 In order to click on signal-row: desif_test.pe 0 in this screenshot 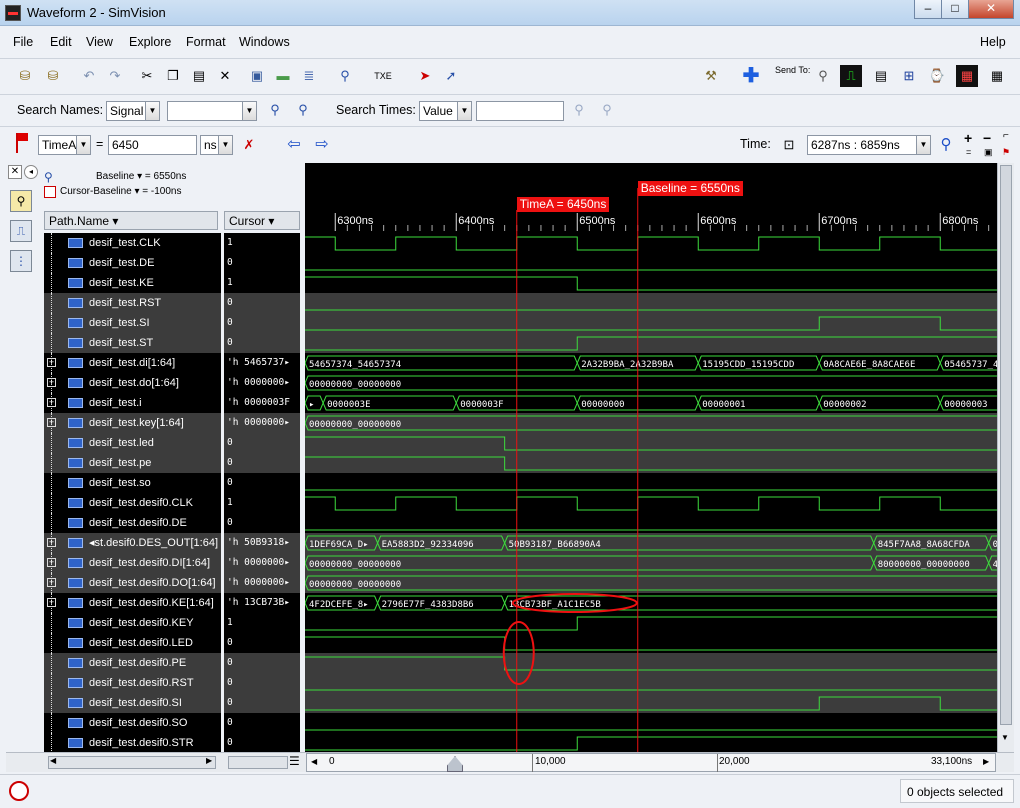, I will do `click(172, 463)`.